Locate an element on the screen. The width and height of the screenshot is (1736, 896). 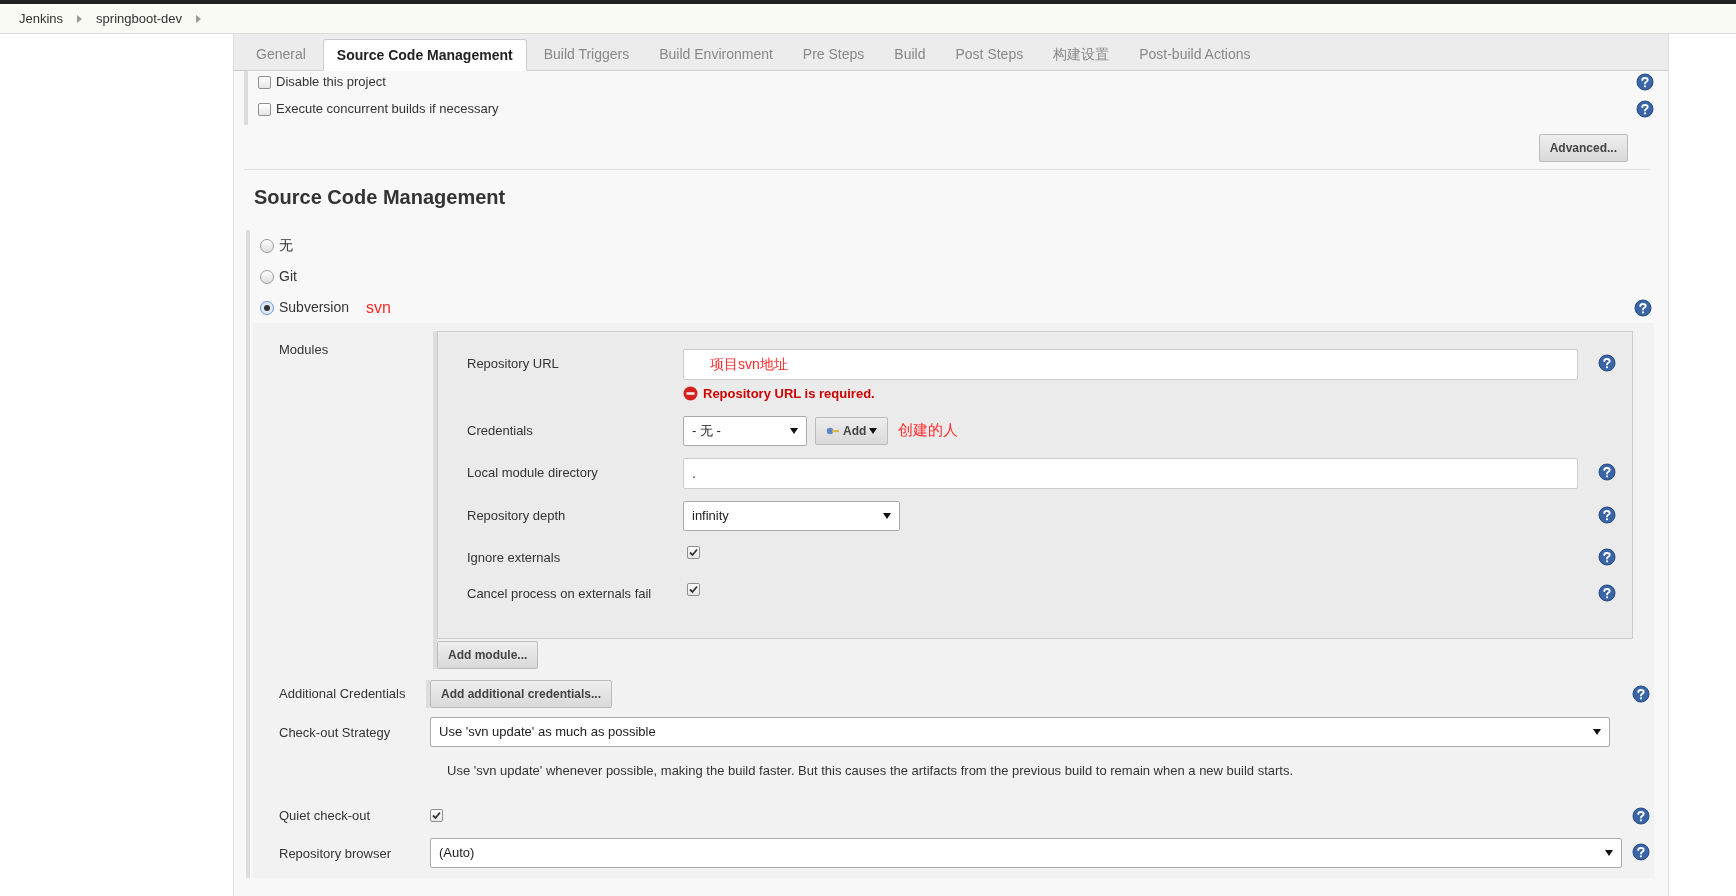
description-text: Use 'svn update' whenever possible, making the build faster. But this causes the artifacts from the previous build to remain when a new build starts. is located at coordinates (870, 770).